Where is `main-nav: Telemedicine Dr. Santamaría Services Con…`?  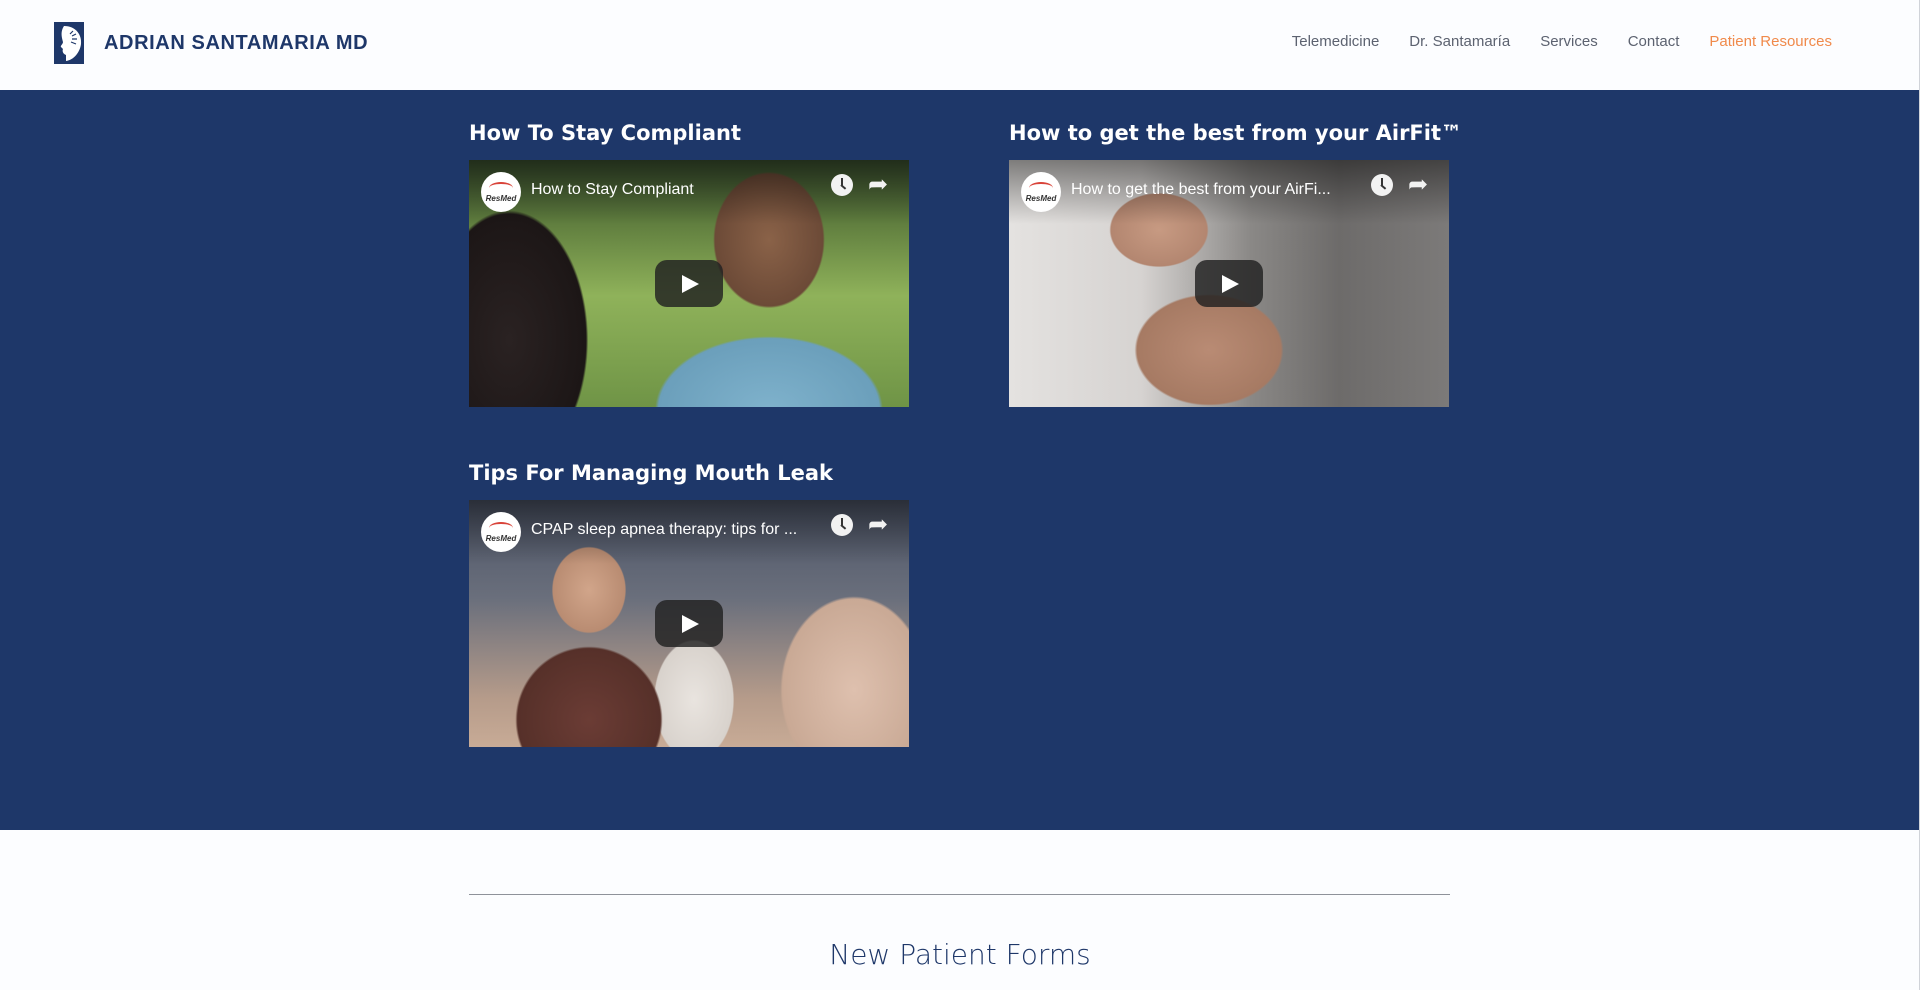 main-nav: Telemedicine Dr. Santamaría Services Con… is located at coordinates (1562, 41).